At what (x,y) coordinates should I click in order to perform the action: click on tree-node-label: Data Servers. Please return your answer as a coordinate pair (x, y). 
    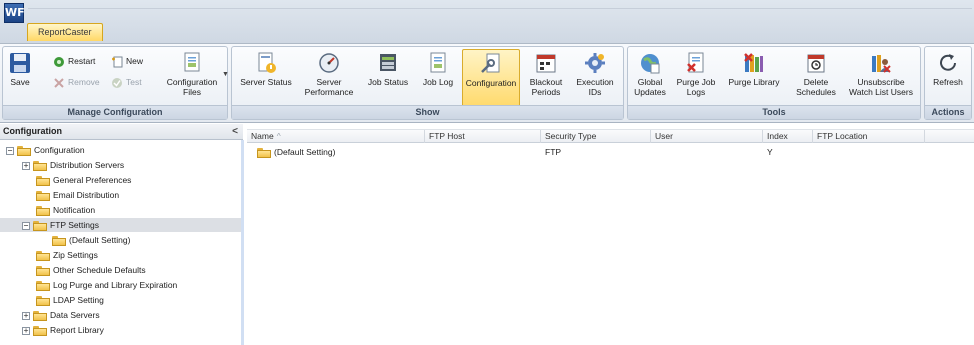
    Looking at the image, I should click on (75, 315).